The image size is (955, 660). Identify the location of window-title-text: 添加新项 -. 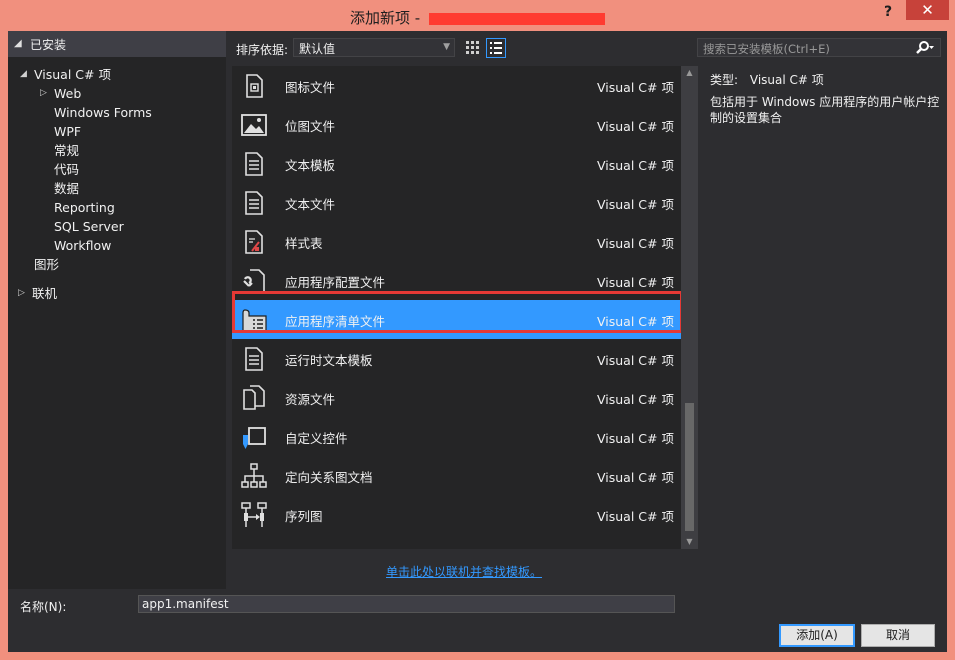
(387, 18).